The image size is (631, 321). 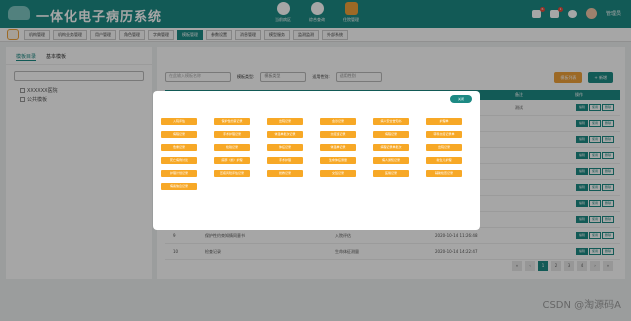 What do you see at coordinates (444, 160) in the screenshot?
I see `template-chip: 新生儿护理` at bounding box center [444, 160].